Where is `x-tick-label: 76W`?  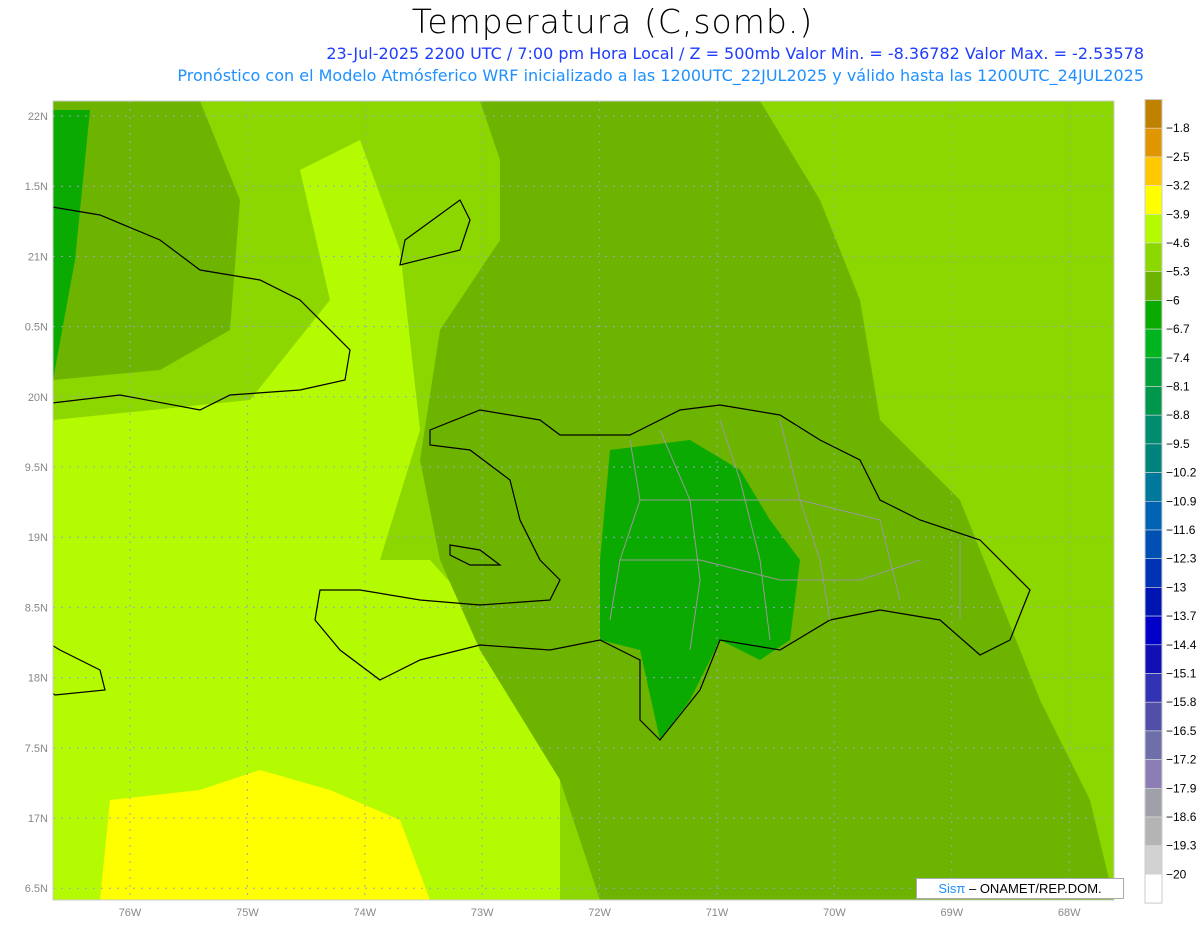 x-tick-label: 76W is located at coordinates (130, 913).